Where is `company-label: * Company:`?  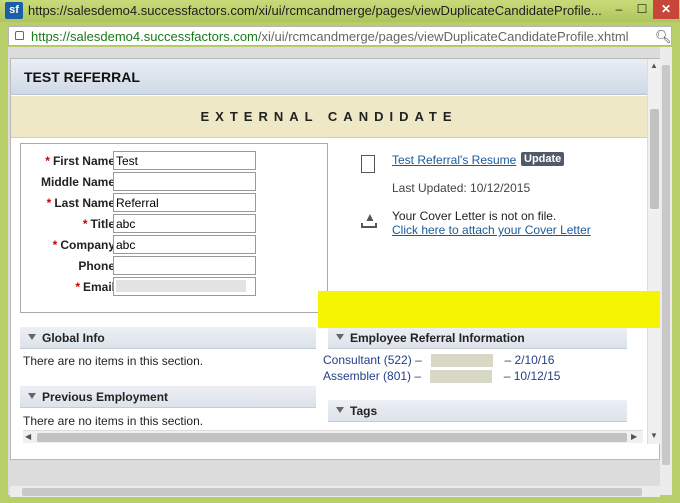
company-label: * Company: is located at coordinates (85, 245).